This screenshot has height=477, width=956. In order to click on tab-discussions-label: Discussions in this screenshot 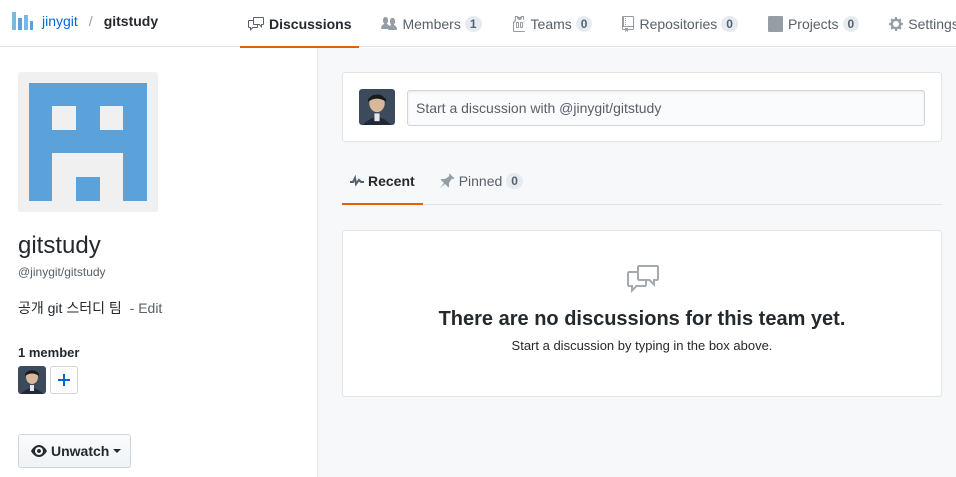, I will do `click(310, 23)`.